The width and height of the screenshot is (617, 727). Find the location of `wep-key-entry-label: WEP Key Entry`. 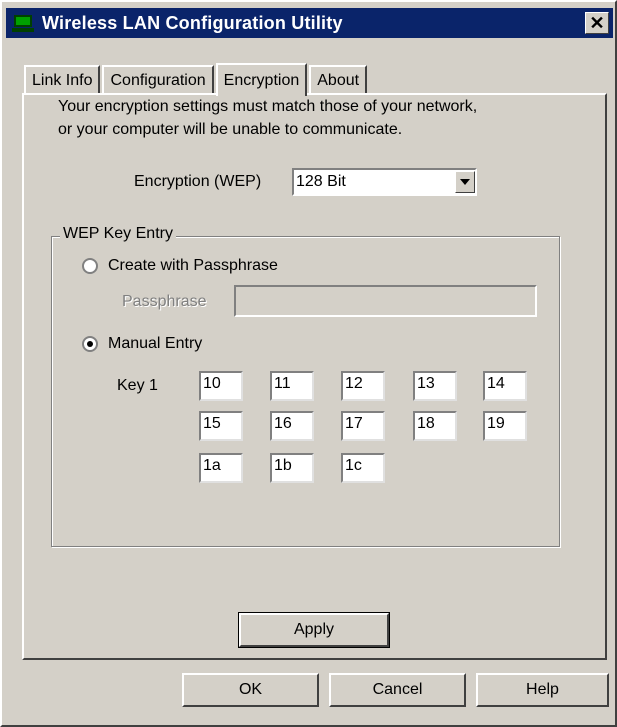

wep-key-entry-label: WEP Key Entry is located at coordinates (118, 234).